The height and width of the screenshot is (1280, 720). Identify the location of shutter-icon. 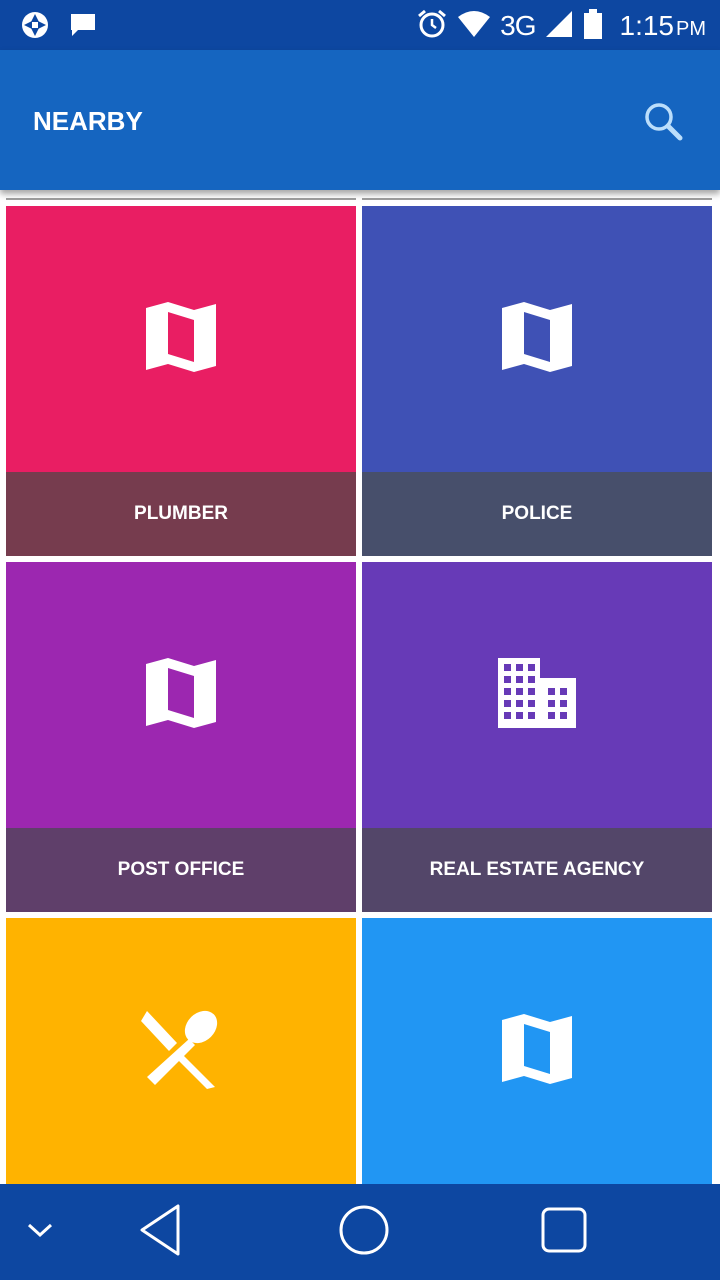
(35, 27).